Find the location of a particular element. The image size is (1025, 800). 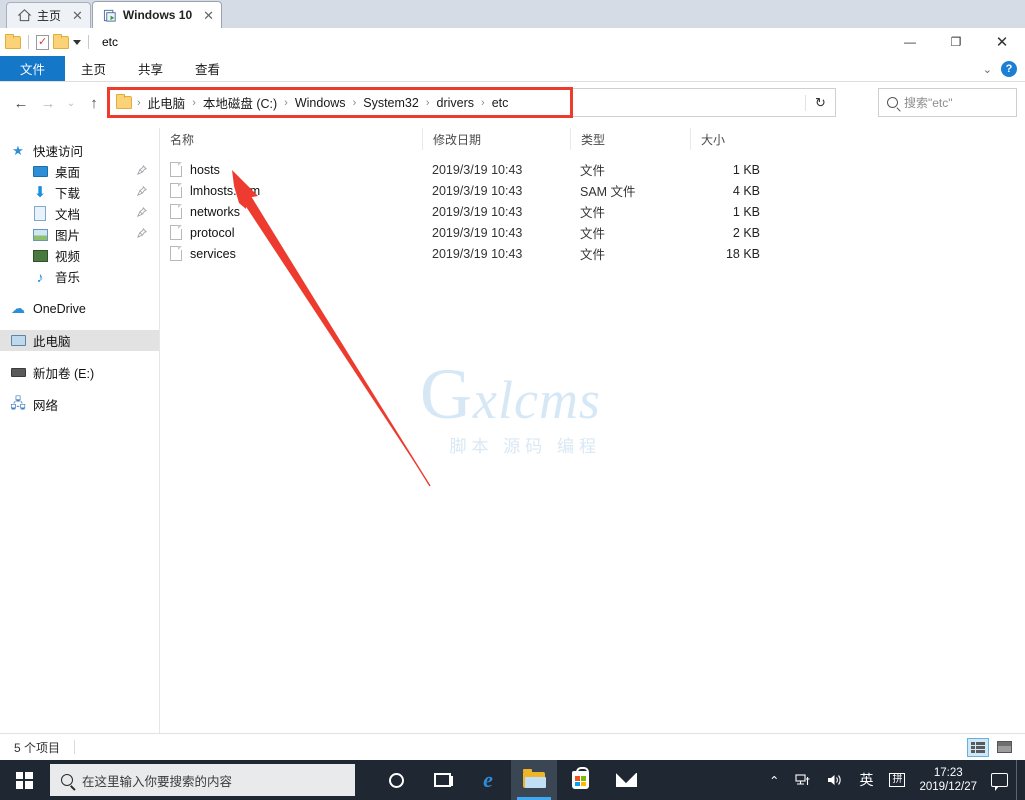

tab-windows-10-close-icon: ✕ is located at coordinates (205, 15).